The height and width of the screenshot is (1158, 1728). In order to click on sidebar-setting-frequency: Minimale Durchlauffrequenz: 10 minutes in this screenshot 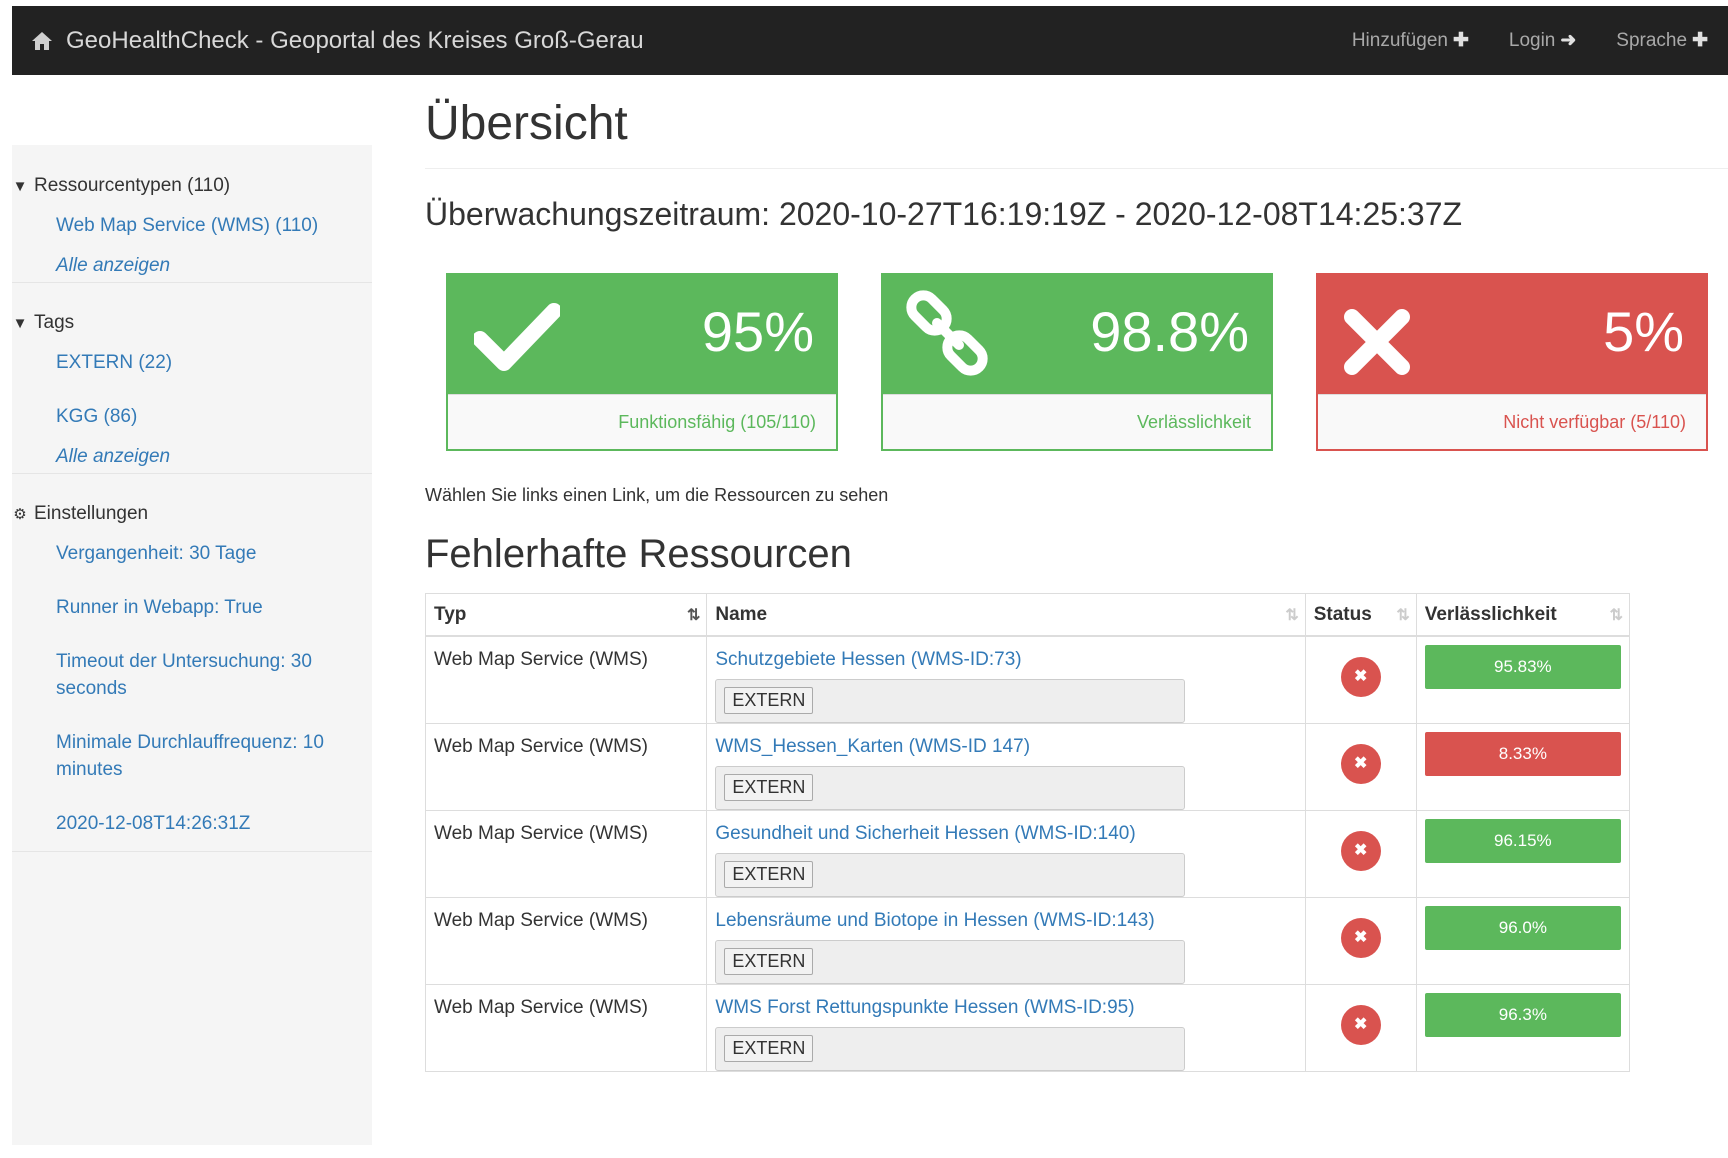, I will do `click(201, 756)`.